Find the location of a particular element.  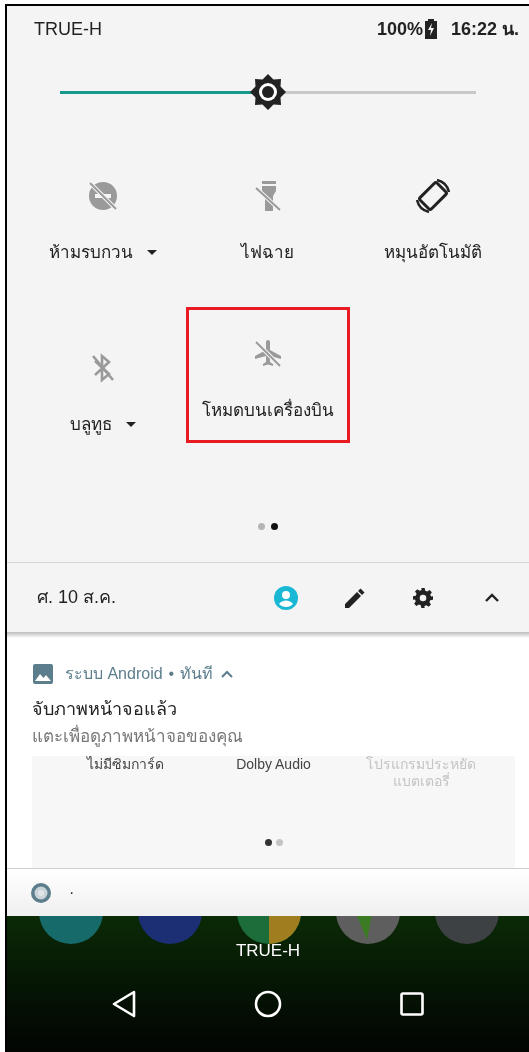

notification-title: จับภาพหน้าจอแล้ว is located at coordinates (104, 709).